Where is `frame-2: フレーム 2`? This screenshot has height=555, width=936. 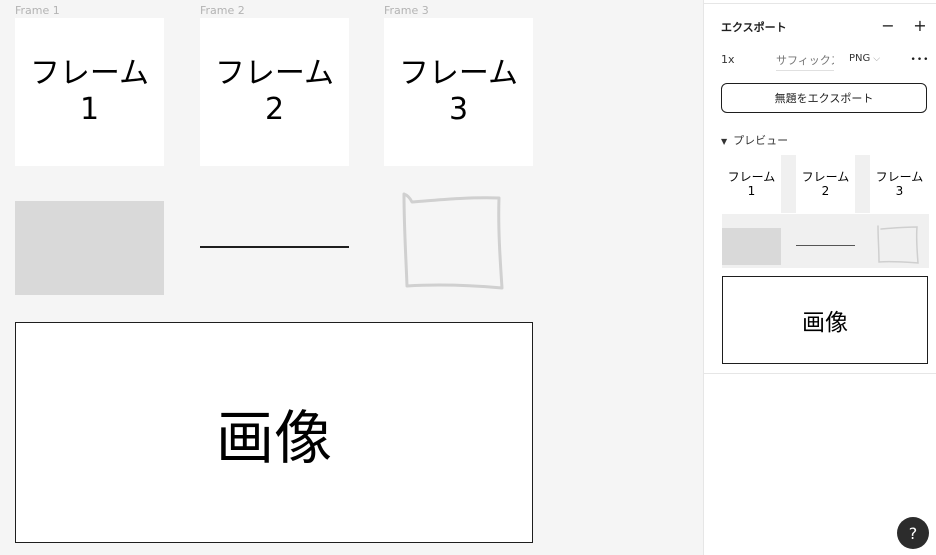 frame-2: フレーム 2 is located at coordinates (274, 92).